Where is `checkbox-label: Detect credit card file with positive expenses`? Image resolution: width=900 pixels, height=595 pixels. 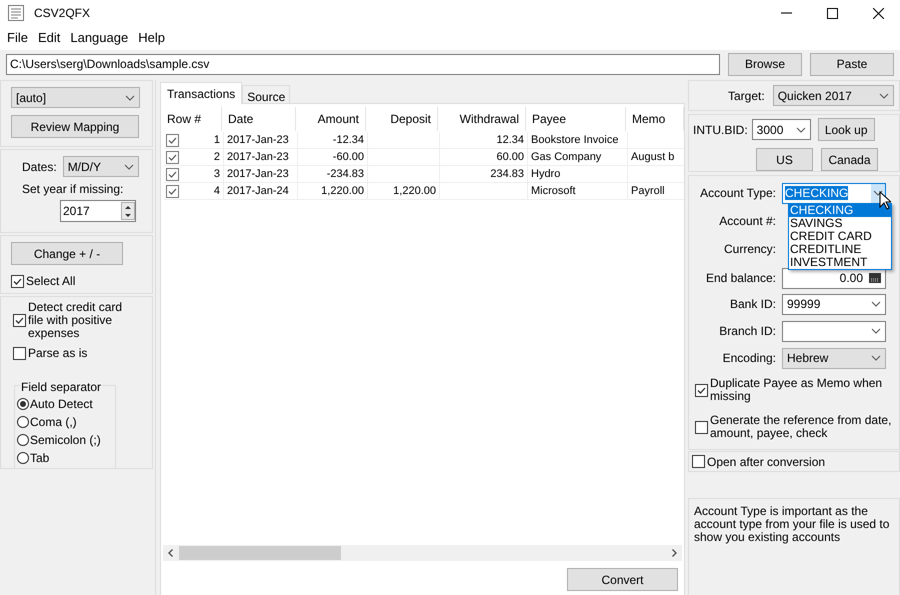 checkbox-label: Detect credit card file with positive expenses is located at coordinates (76, 320).